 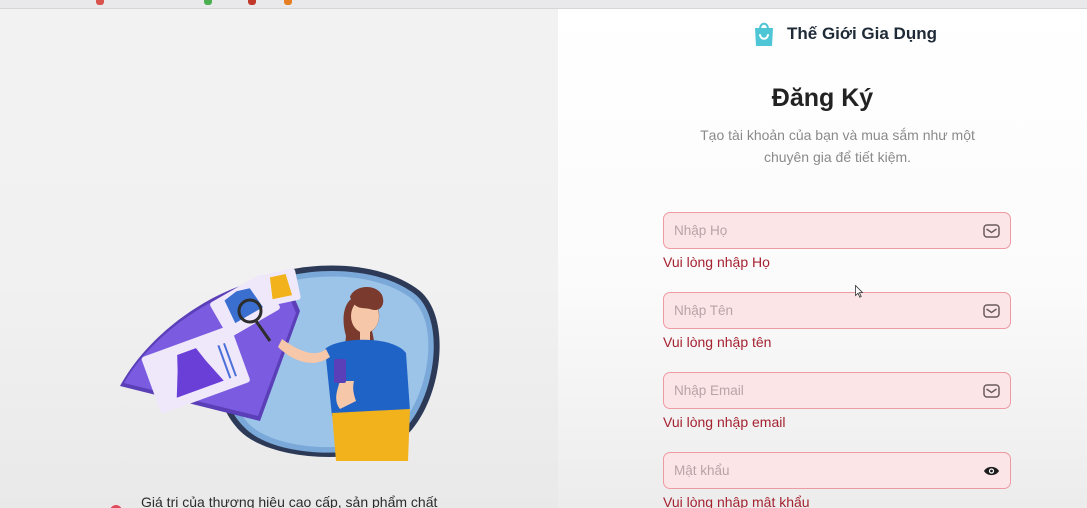 I want to click on last-name-field, so click(x=837, y=230).